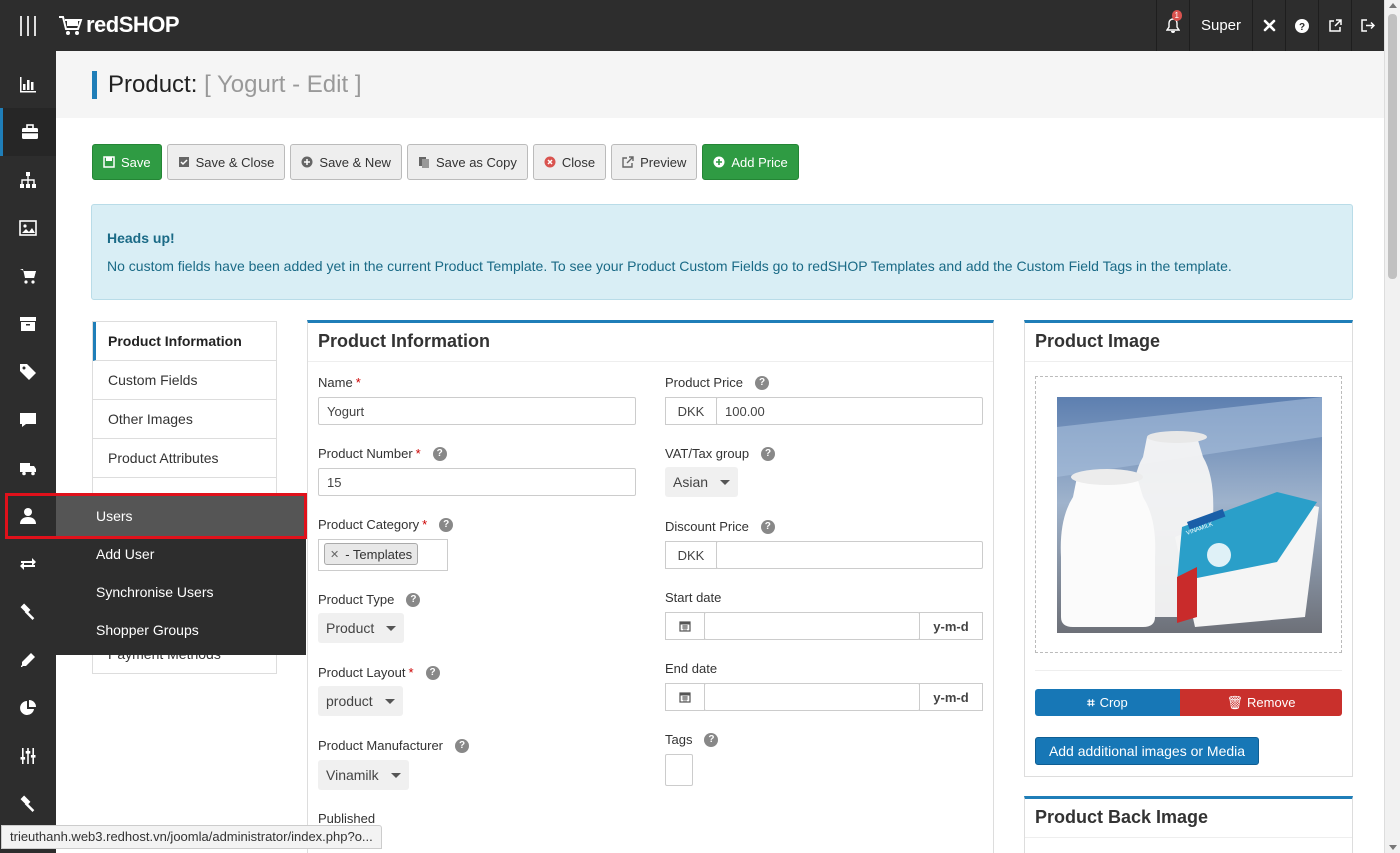 This screenshot has height=853, width=1400. Describe the element at coordinates (1188, 818) in the screenshot. I see `product-back-image-title: Product Back Image` at that location.